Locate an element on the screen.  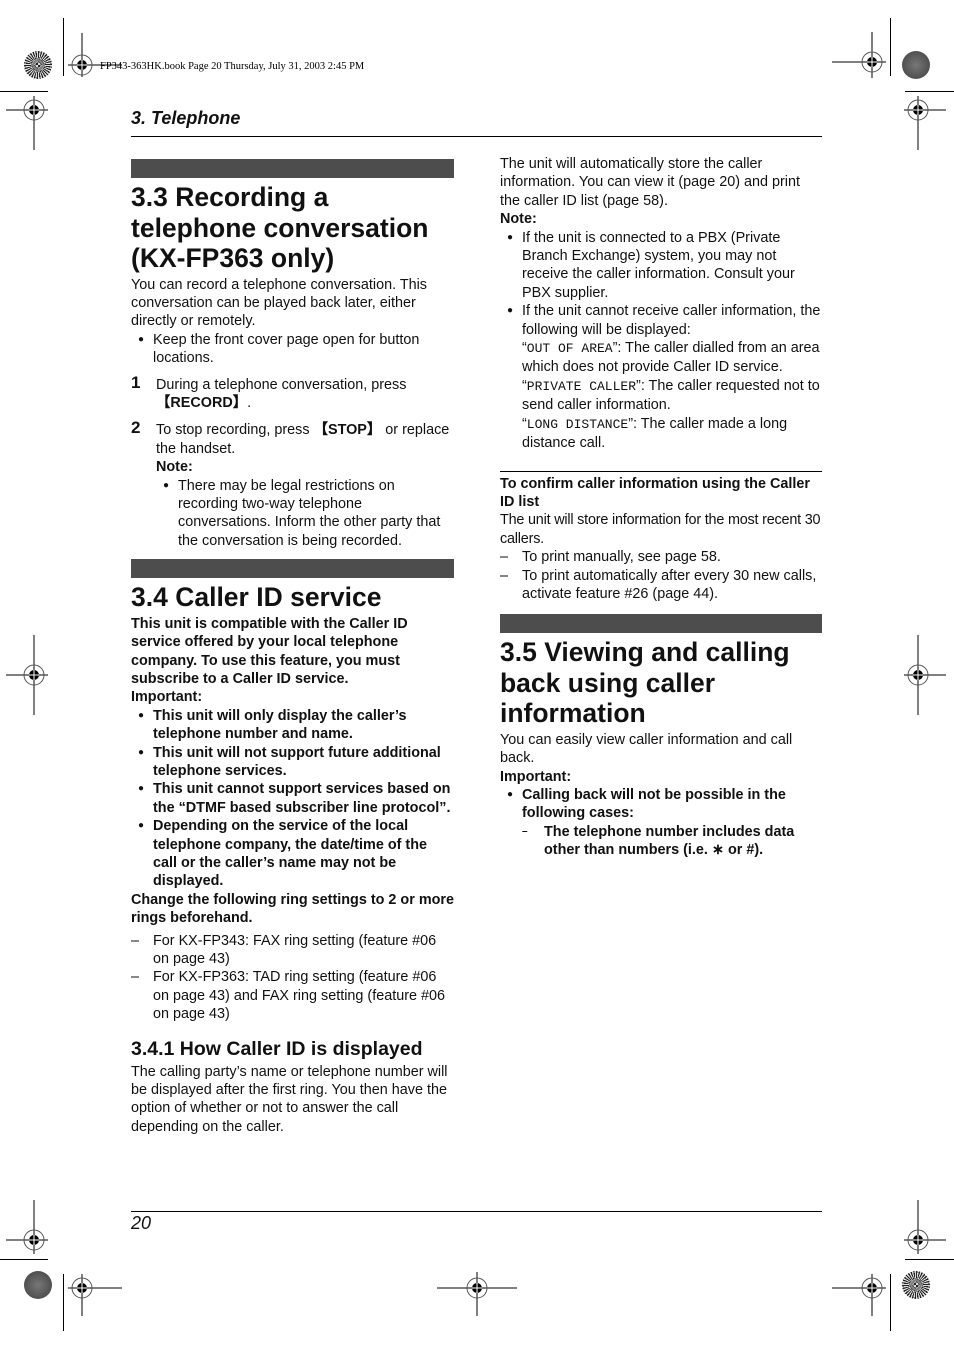
section-3-4-title: 3.4 Caller ID service is located at coordinates (256, 597).